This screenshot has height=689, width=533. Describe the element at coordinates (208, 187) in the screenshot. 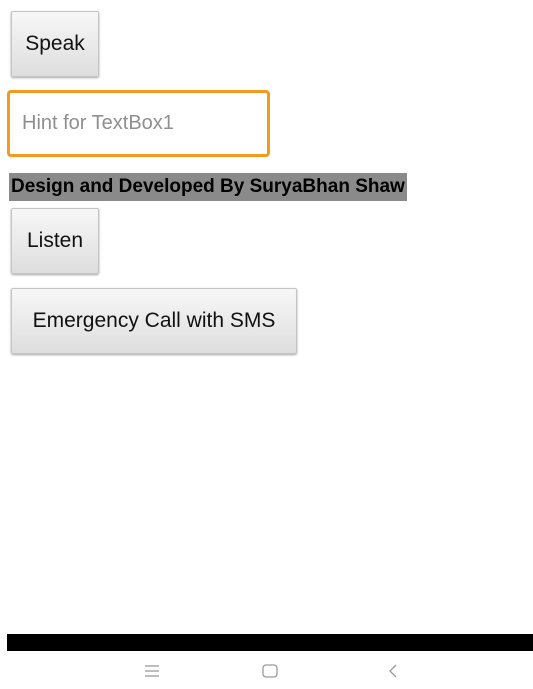

I see `credit-label: Design and Developed By SuryaBhan Shaw` at that location.